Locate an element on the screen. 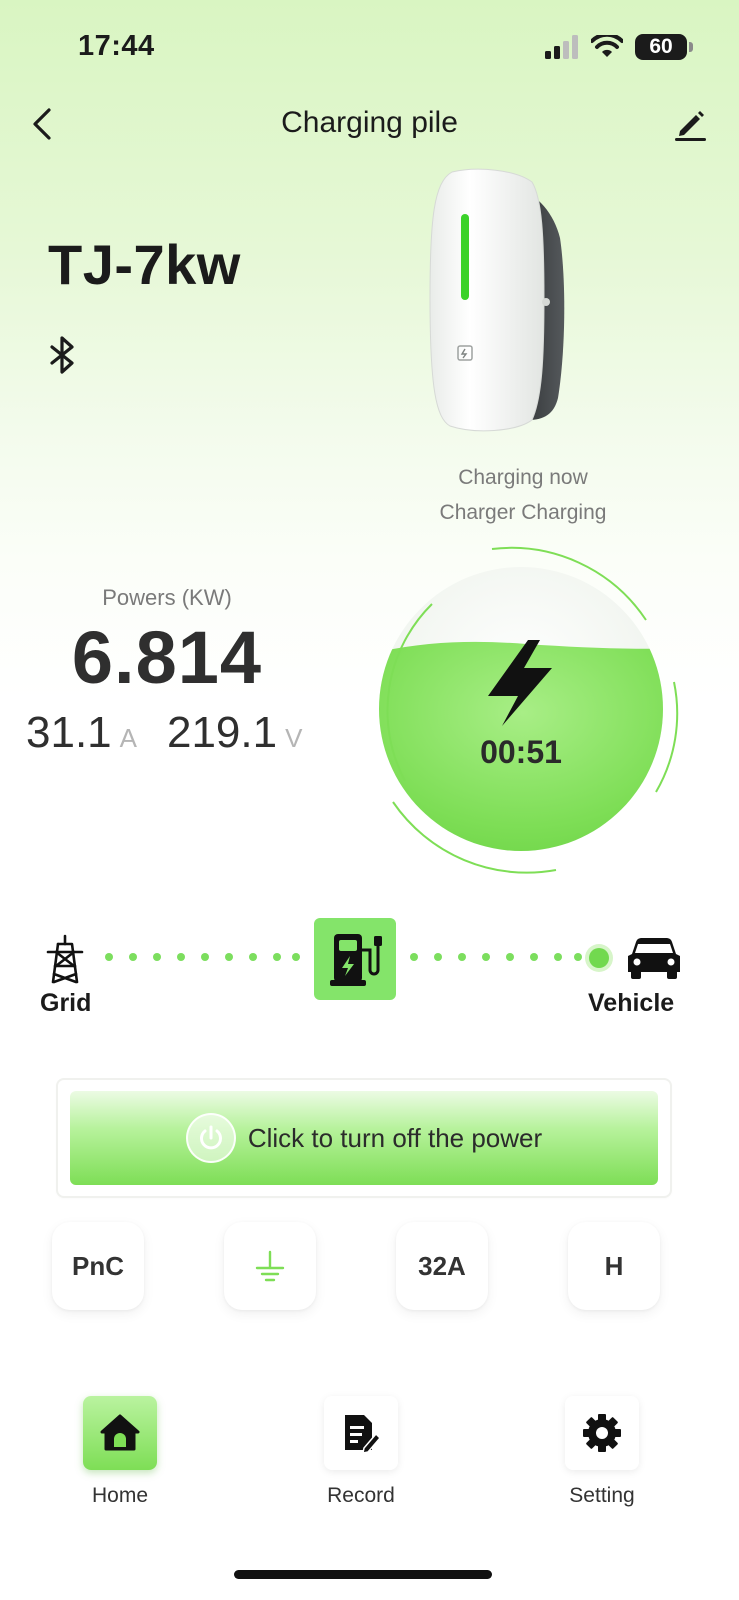  home-icon is located at coordinates (120, 1432).